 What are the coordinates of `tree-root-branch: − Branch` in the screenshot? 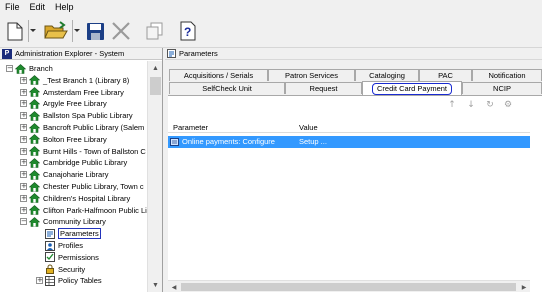 It's located at (29, 68).